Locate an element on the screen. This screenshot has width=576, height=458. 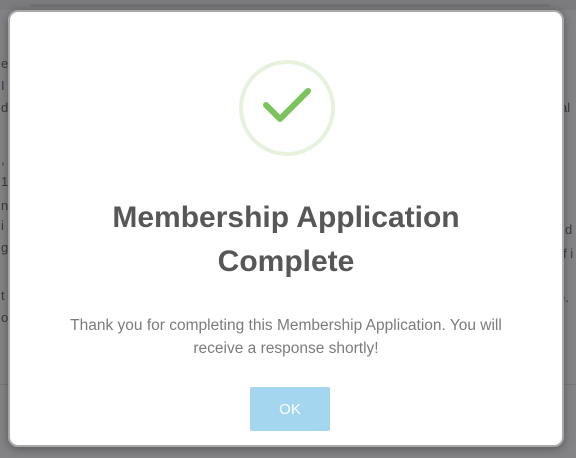
success-icon-ring is located at coordinates (287, 108).